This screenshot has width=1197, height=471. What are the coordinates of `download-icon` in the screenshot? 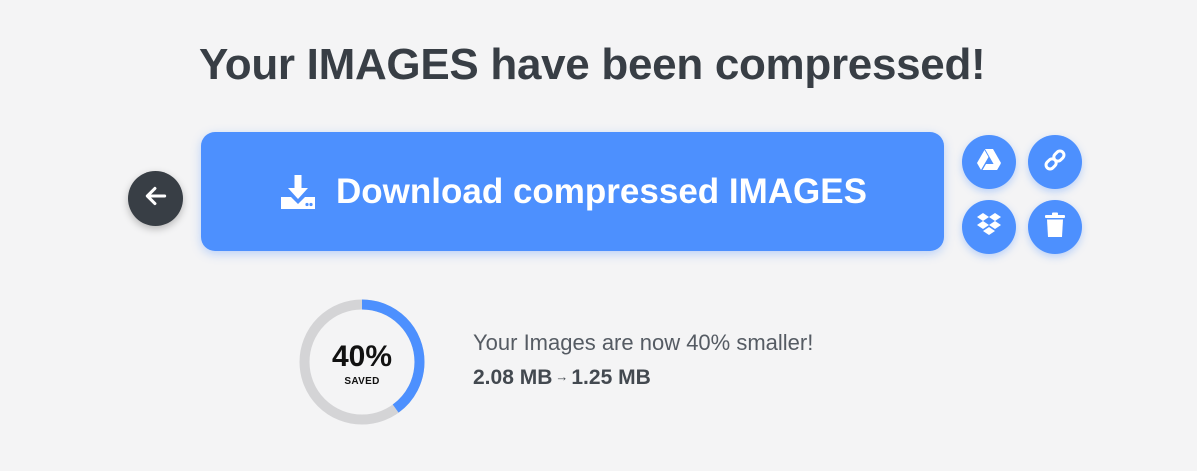 It's located at (298, 192).